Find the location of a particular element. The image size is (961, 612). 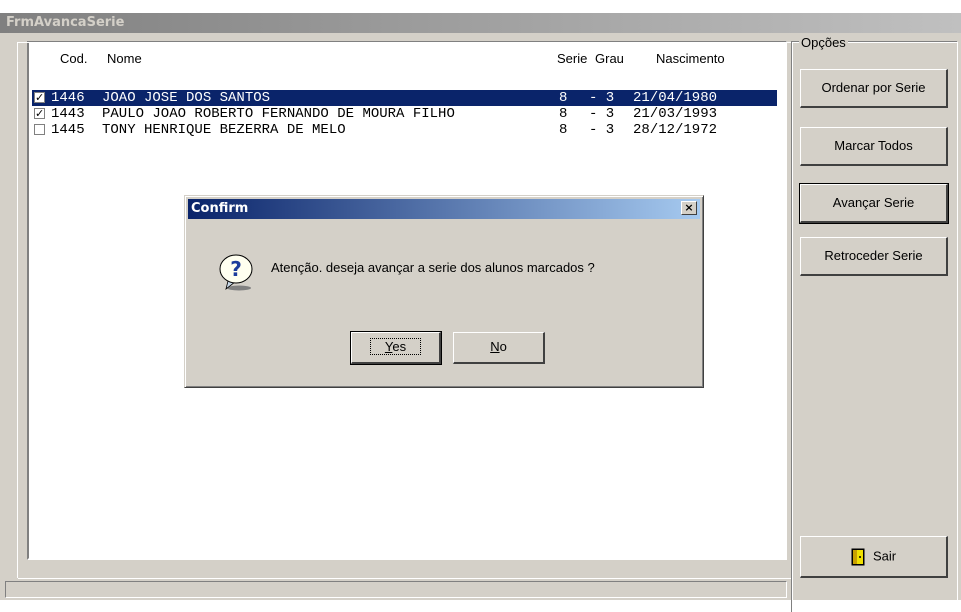

question-icon: ? is located at coordinates (236, 272).